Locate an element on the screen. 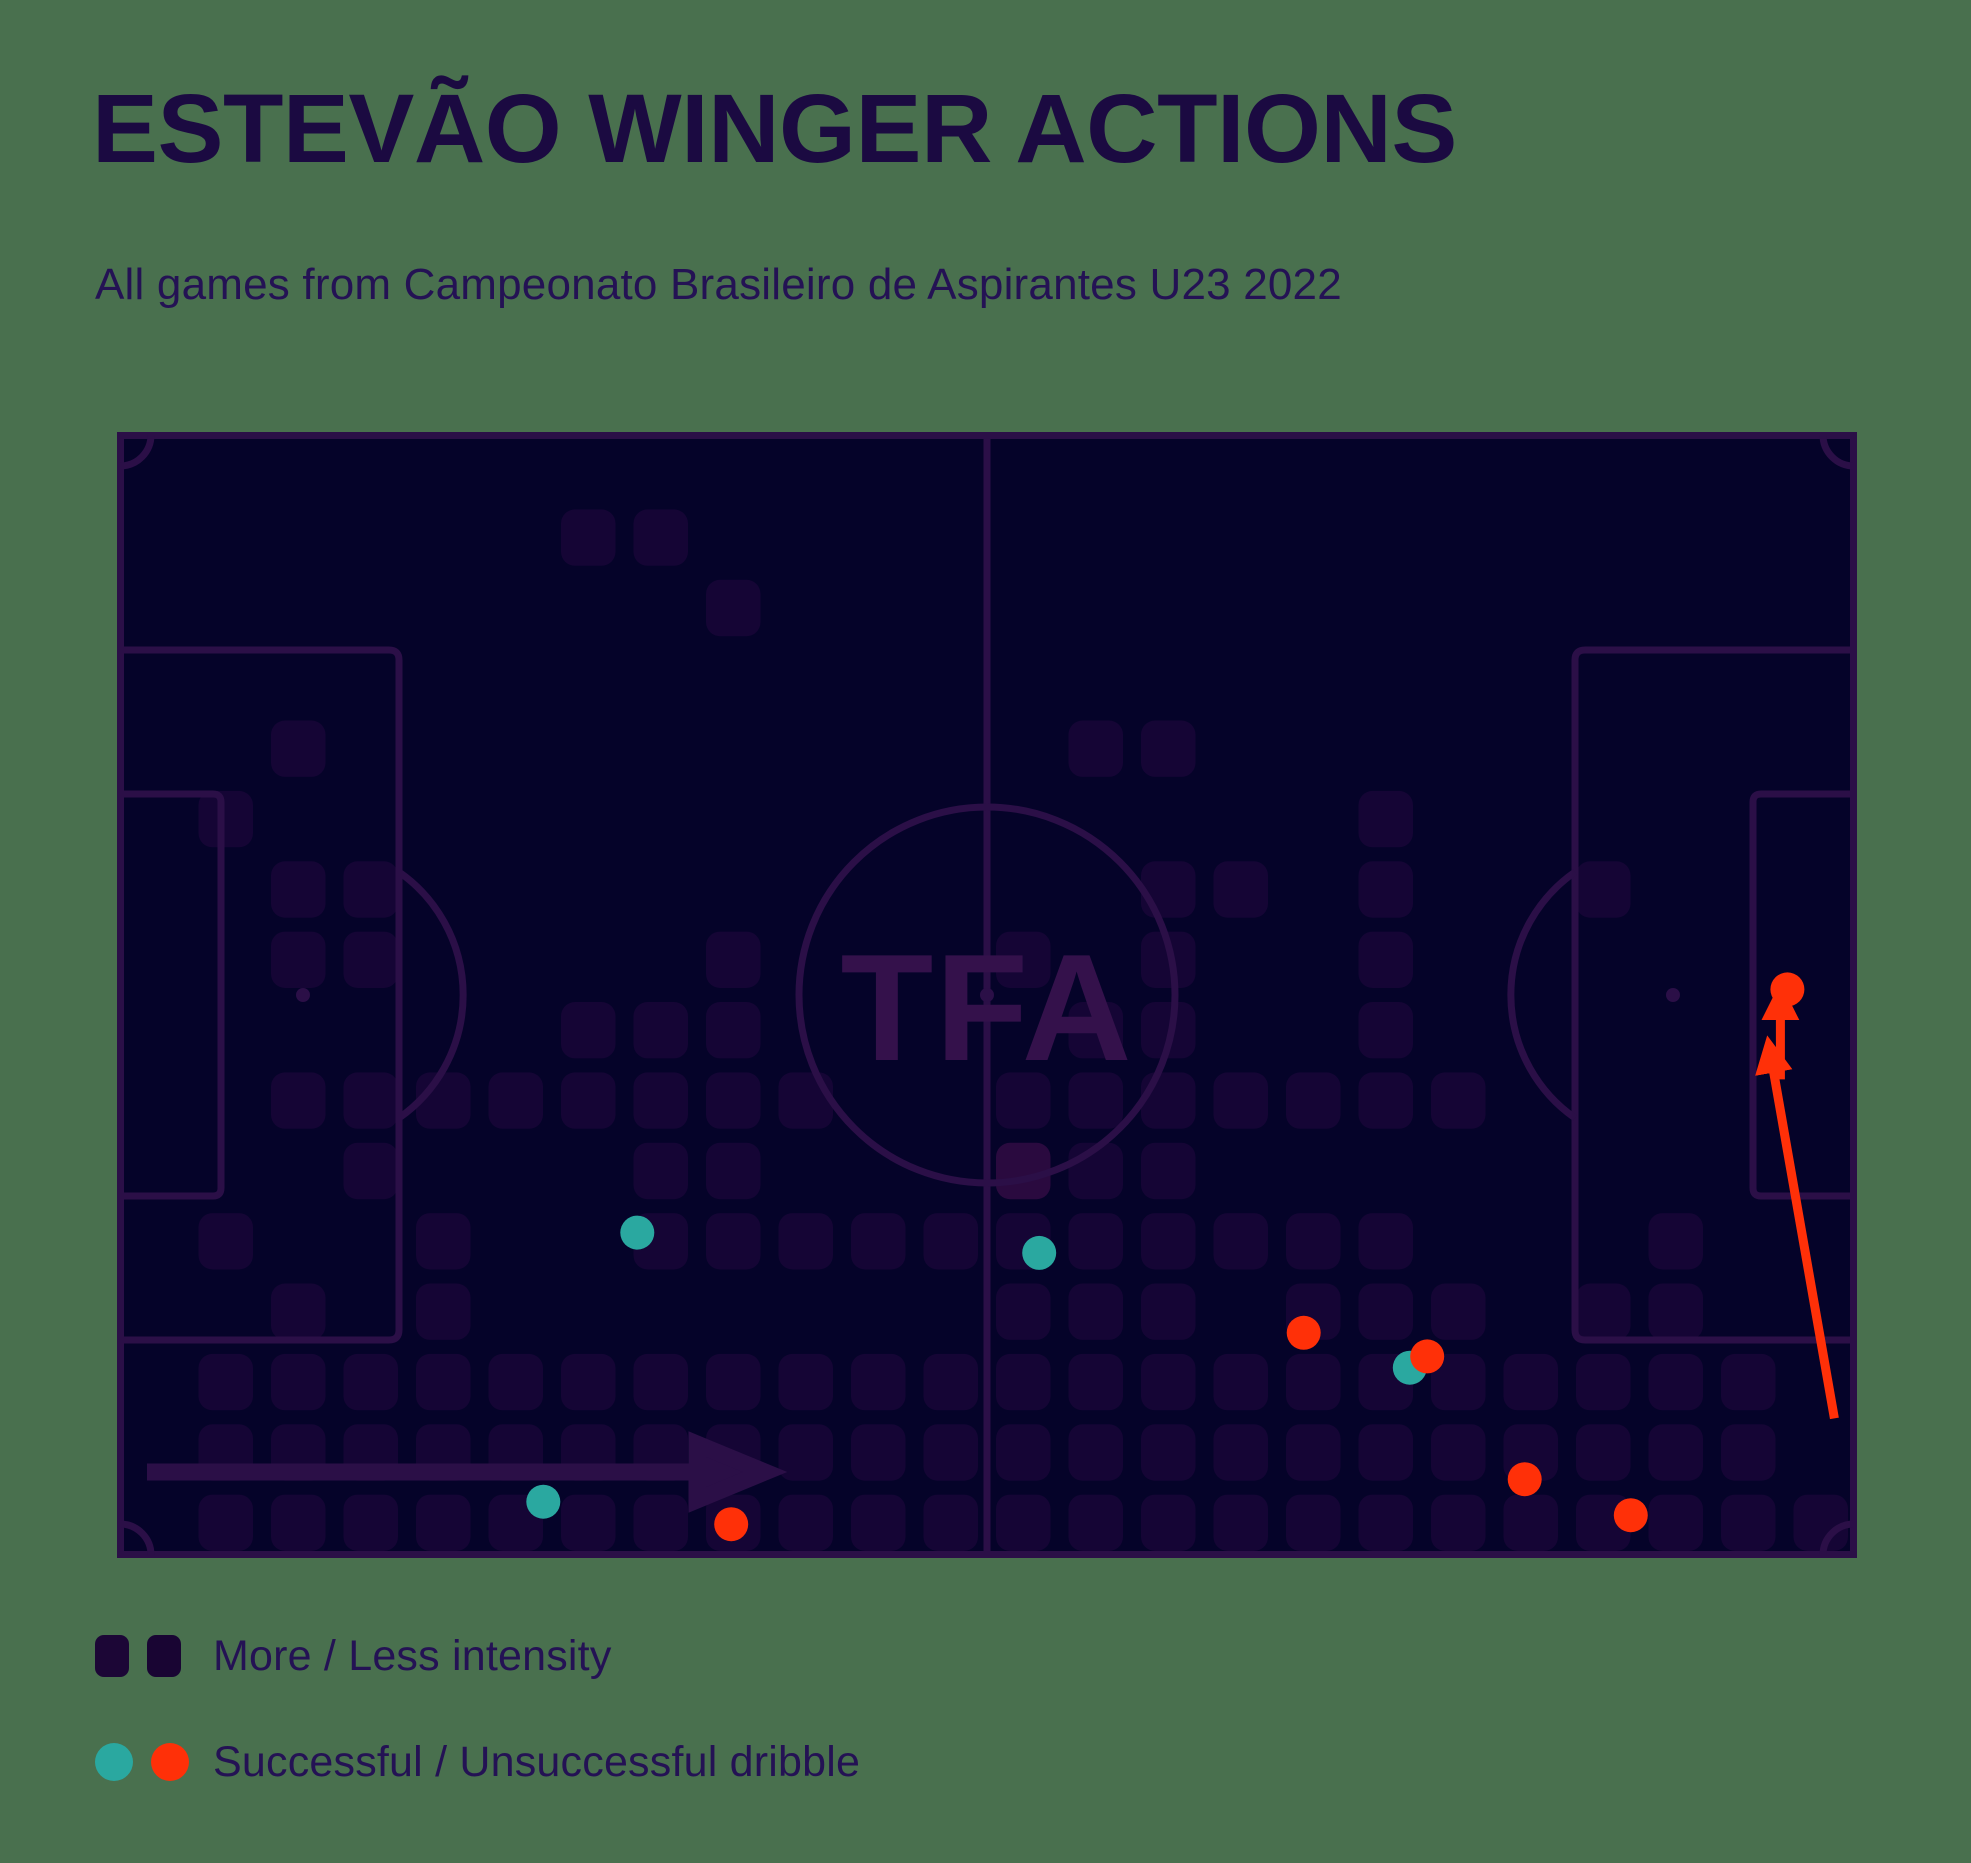 The height and width of the screenshot is (1863, 1971). page-title: ESTEVÃO WINGER ACTIONS is located at coordinates (774, 128).